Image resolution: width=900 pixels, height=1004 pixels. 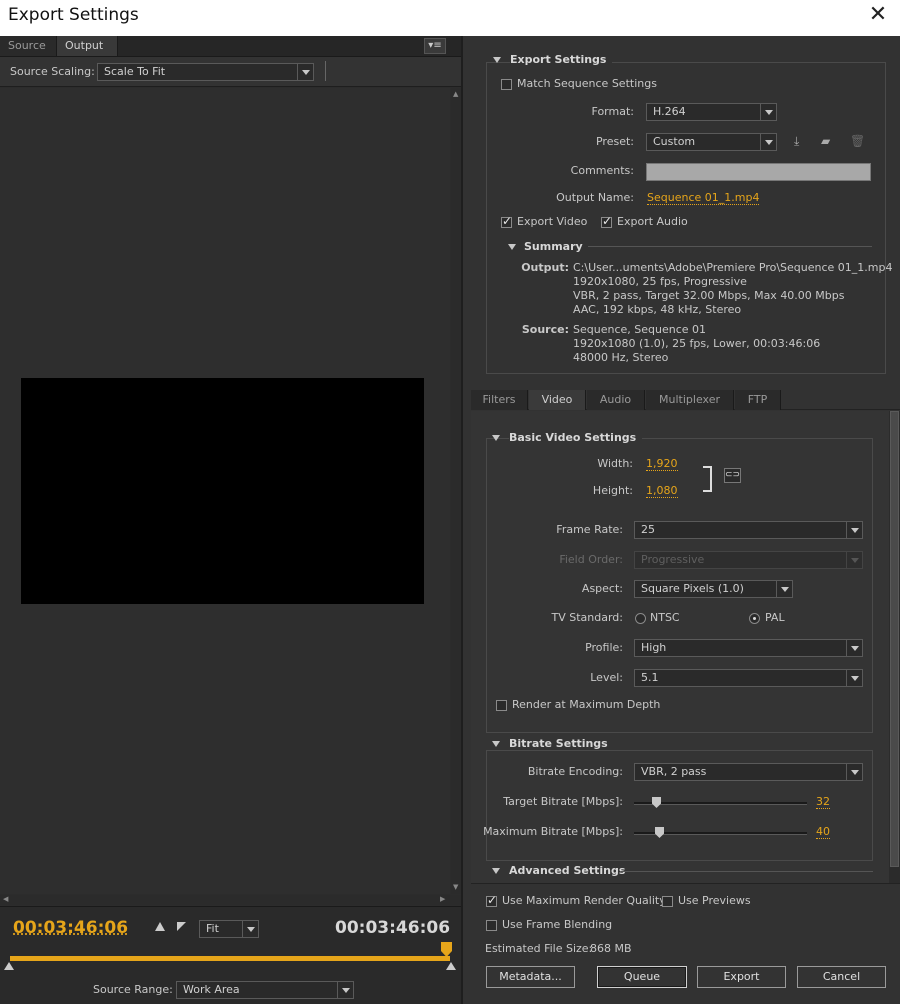 I want to click on tab-output: Output, so click(x=87, y=46).